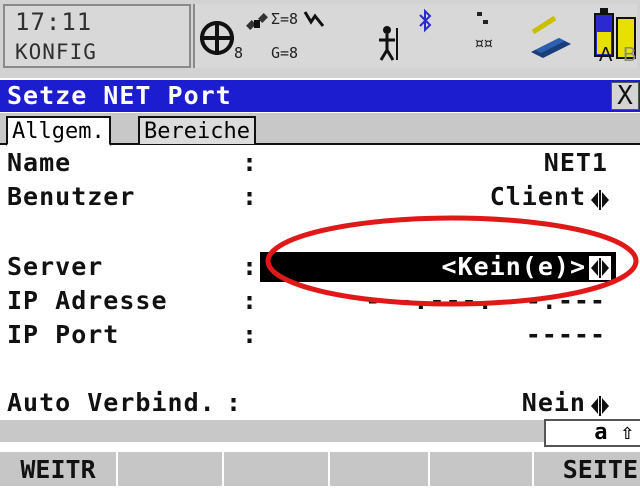 The width and height of the screenshot is (640, 488). What do you see at coordinates (55, 266) in the screenshot?
I see `server-label: Server` at bounding box center [55, 266].